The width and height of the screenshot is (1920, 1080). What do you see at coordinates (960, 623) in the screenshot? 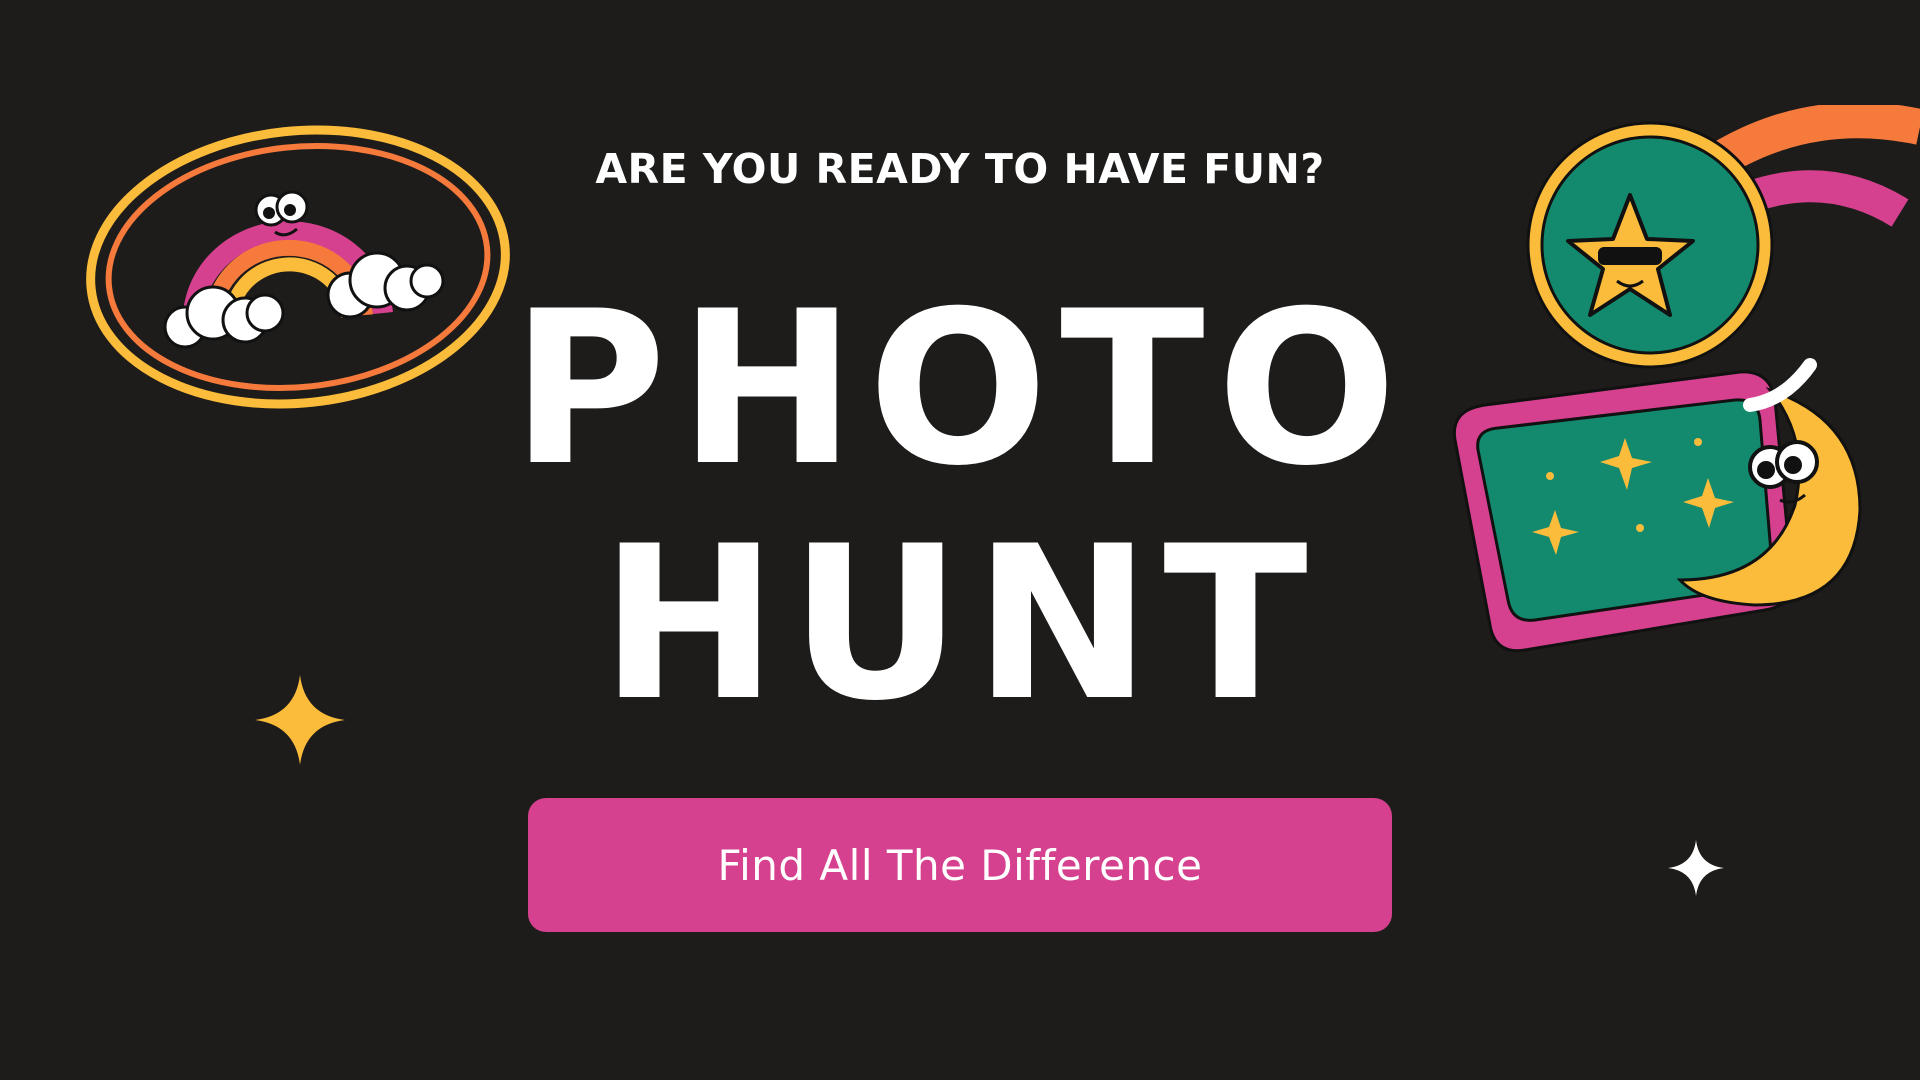
I see `title-line-2: HUNT` at bounding box center [960, 623].